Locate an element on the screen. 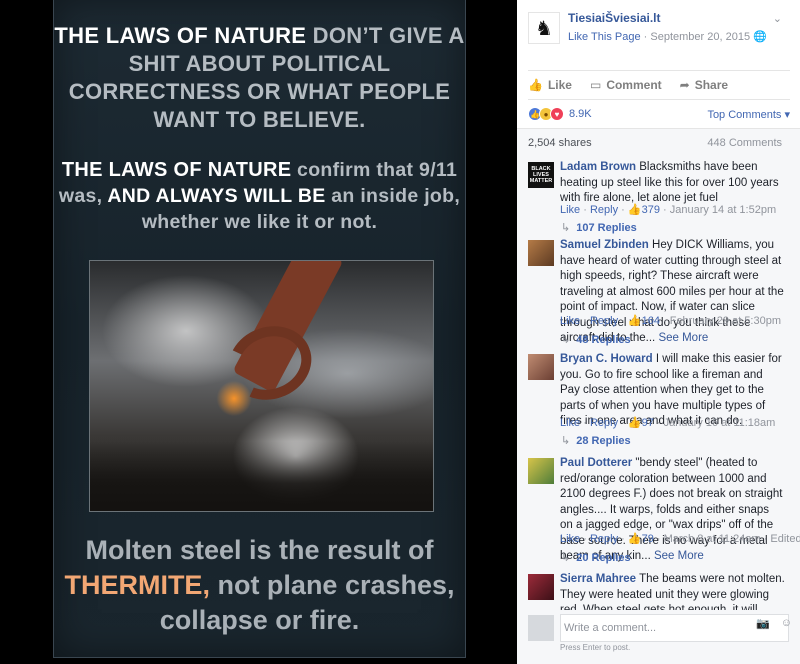  commenter-name: Sierra Mahree is located at coordinates (598, 579).